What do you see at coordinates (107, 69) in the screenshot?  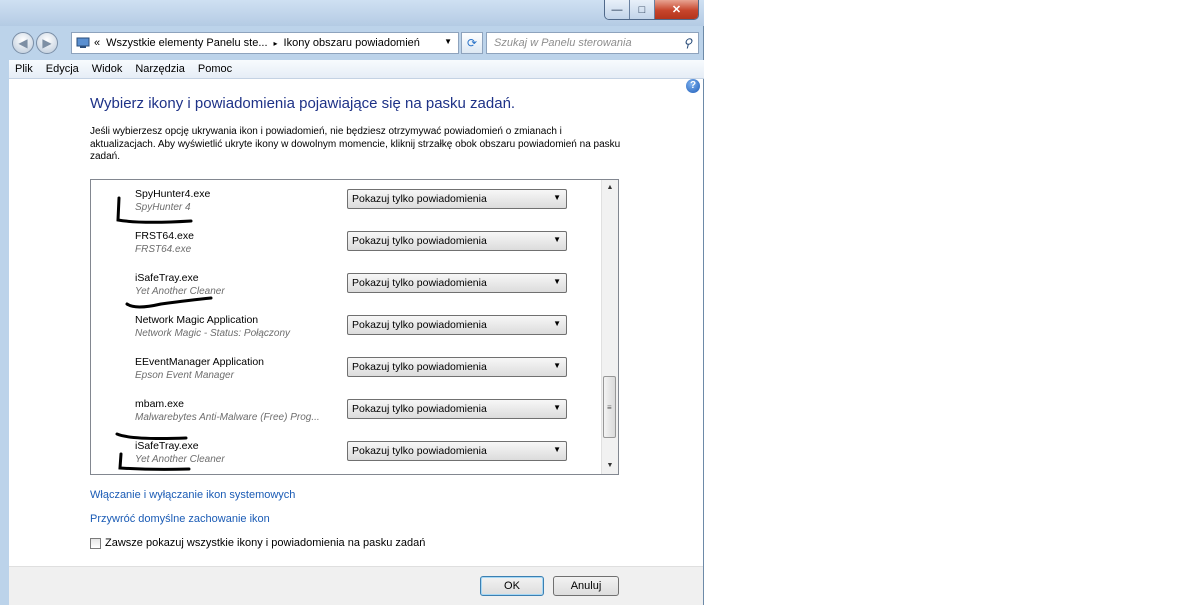 I see `menu-view: Widok` at bounding box center [107, 69].